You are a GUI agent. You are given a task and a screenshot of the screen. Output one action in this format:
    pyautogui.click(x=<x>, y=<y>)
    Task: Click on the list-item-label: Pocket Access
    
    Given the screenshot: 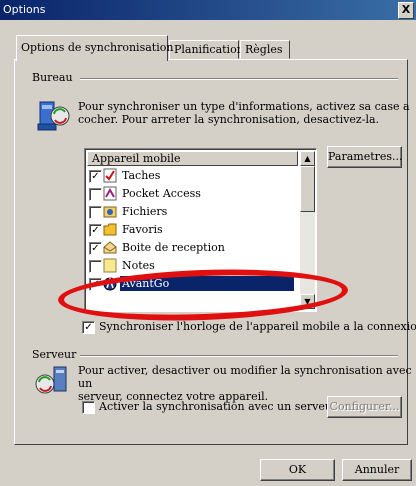 What is the action you would take?
    pyautogui.click(x=161, y=193)
    